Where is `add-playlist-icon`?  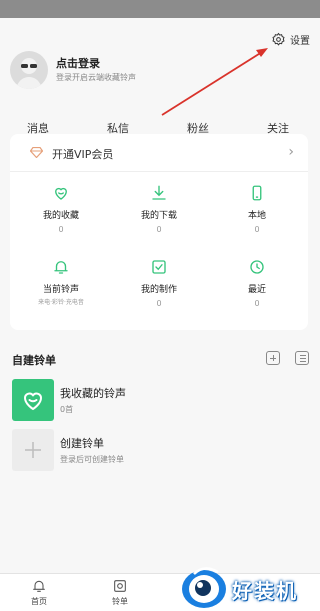 add-playlist-icon is located at coordinates (273, 358).